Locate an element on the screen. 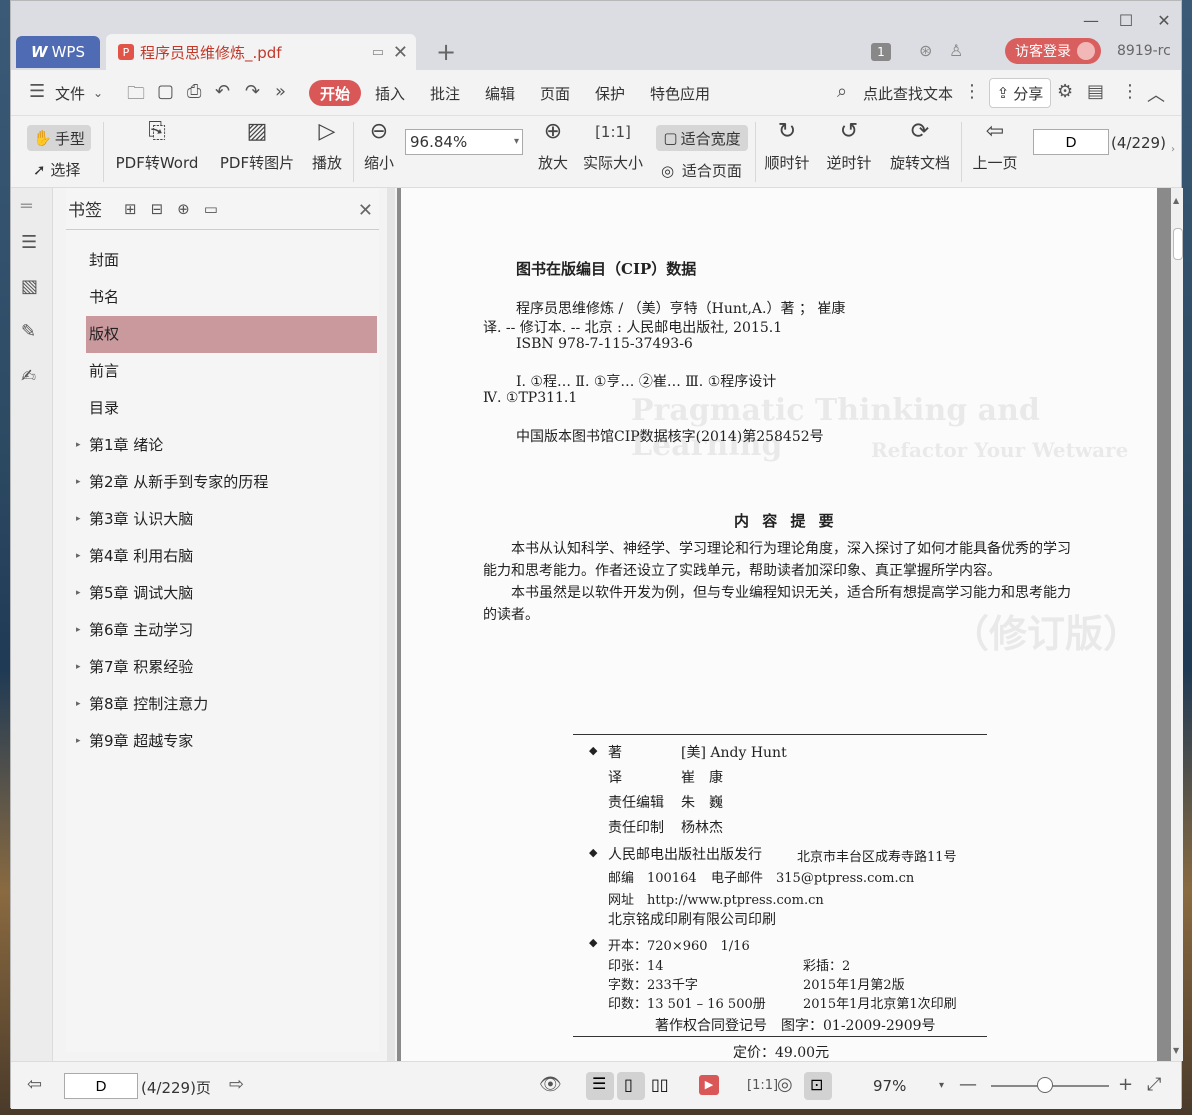  minimize-icon: — is located at coordinates (1091, 20).